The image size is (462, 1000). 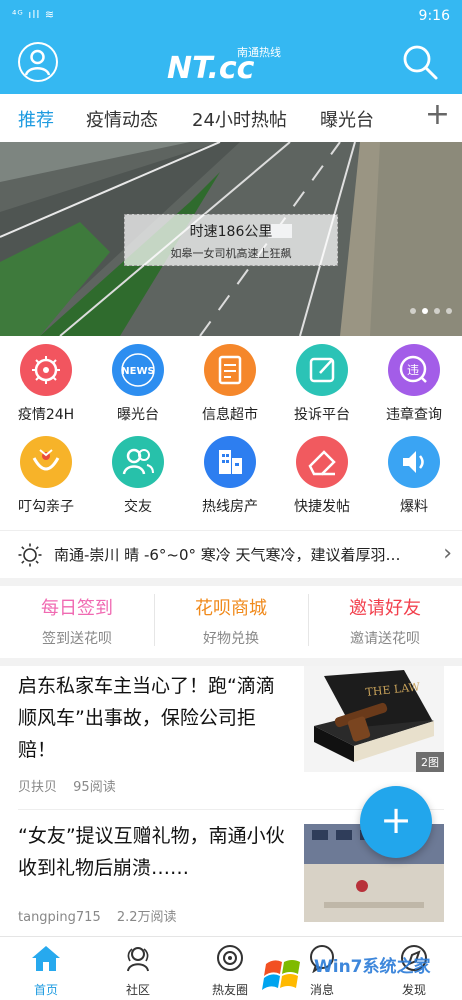 What do you see at coordinates (385, 621) in the screenshot?
I see `invite-friends-button: 邀请好友 邀请送花呗` at bounding box center [385, 621].